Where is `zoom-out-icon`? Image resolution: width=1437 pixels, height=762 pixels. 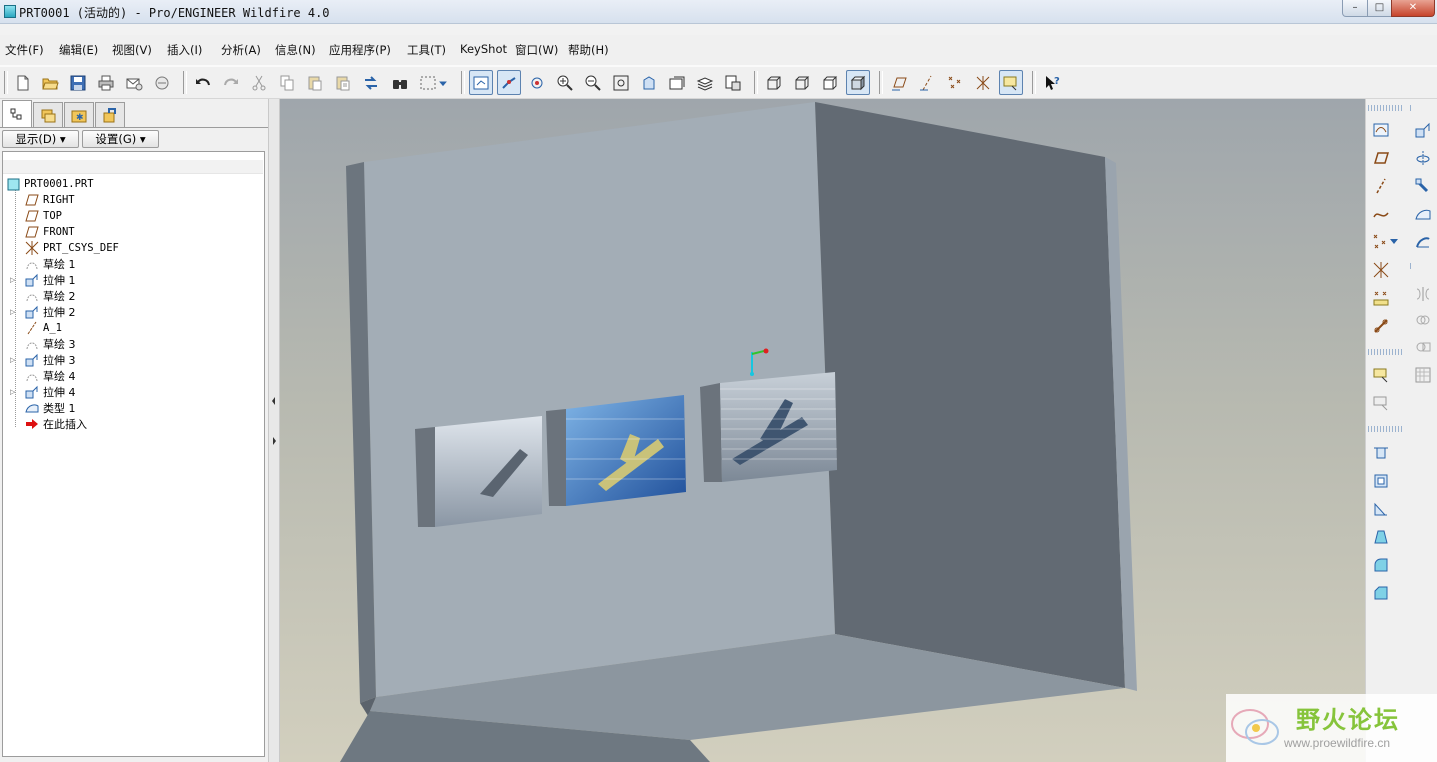
zoom-out-icon is located at coordinates (593, 82).